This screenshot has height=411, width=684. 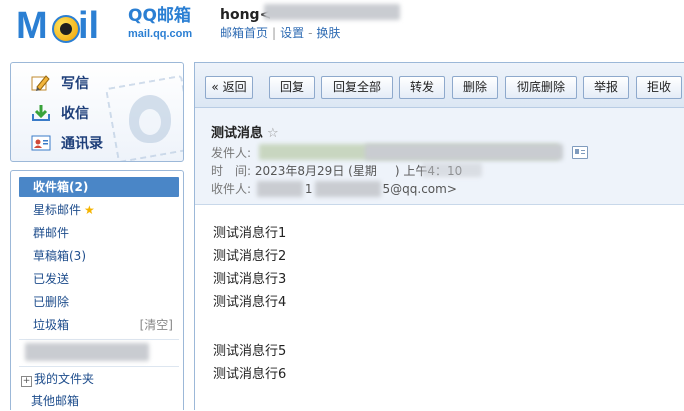 I want to click on delete-button: 删除, so click(x=475, y=87).